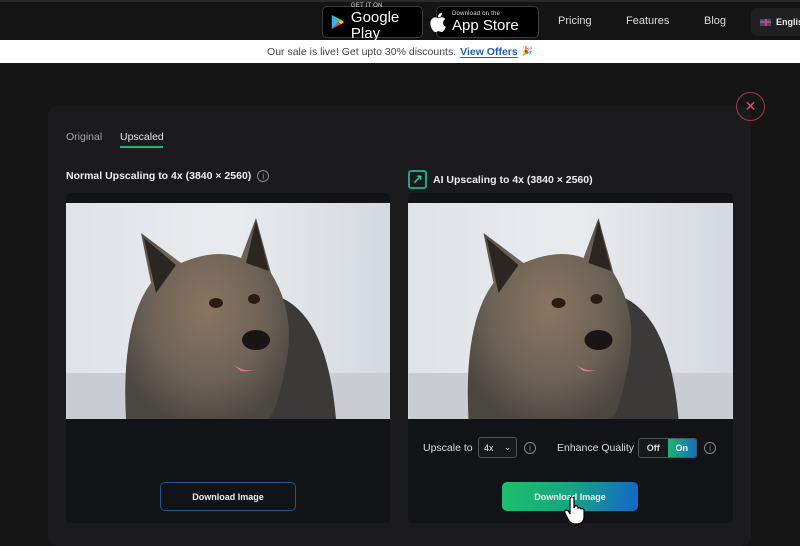 Image resolution: width=800 pixels, height=546 pixels. What do you see at coordinates (448, 448) in the screenshot?
I see `upscale-to-label: Upscale to` at bounding box center [448, 448].